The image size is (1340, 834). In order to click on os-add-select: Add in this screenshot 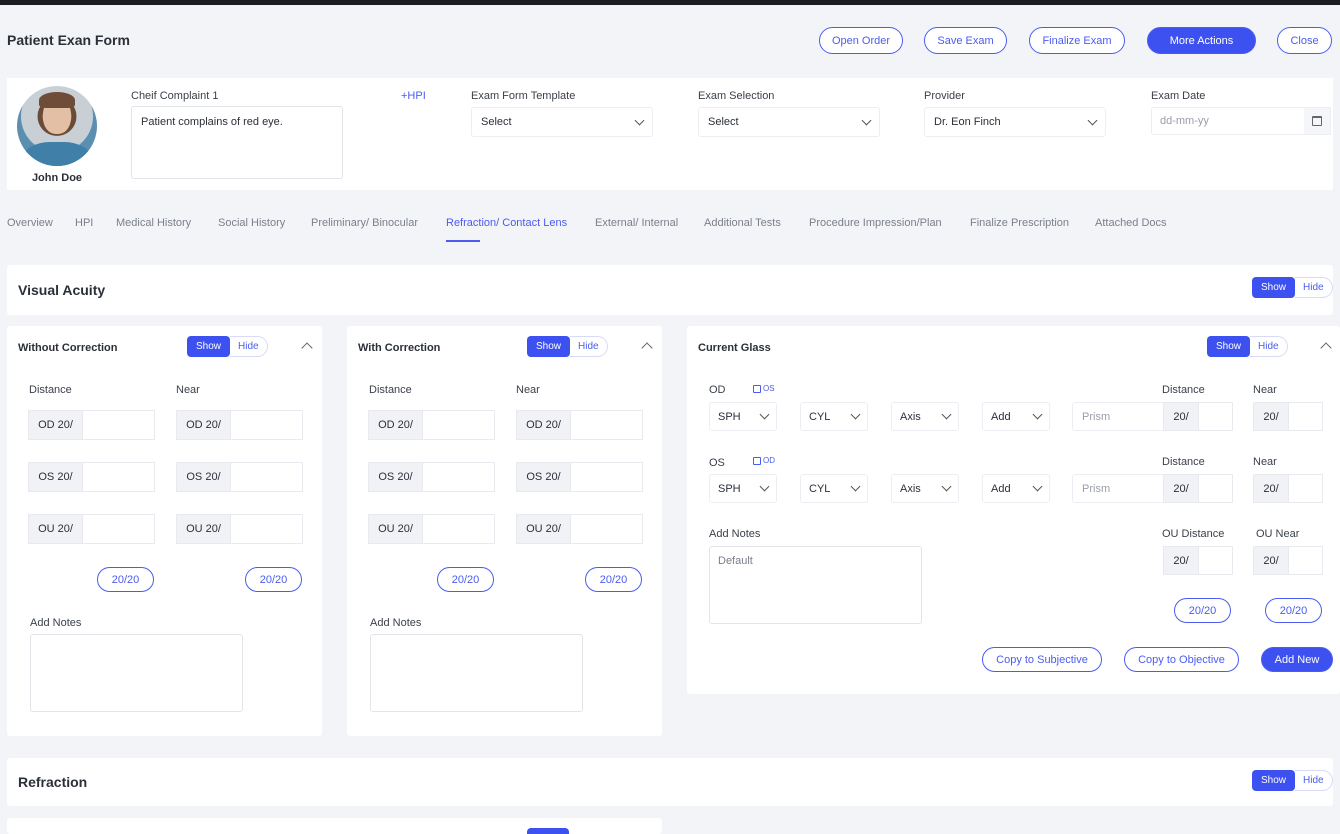, I will do `click(1016, 488)`.